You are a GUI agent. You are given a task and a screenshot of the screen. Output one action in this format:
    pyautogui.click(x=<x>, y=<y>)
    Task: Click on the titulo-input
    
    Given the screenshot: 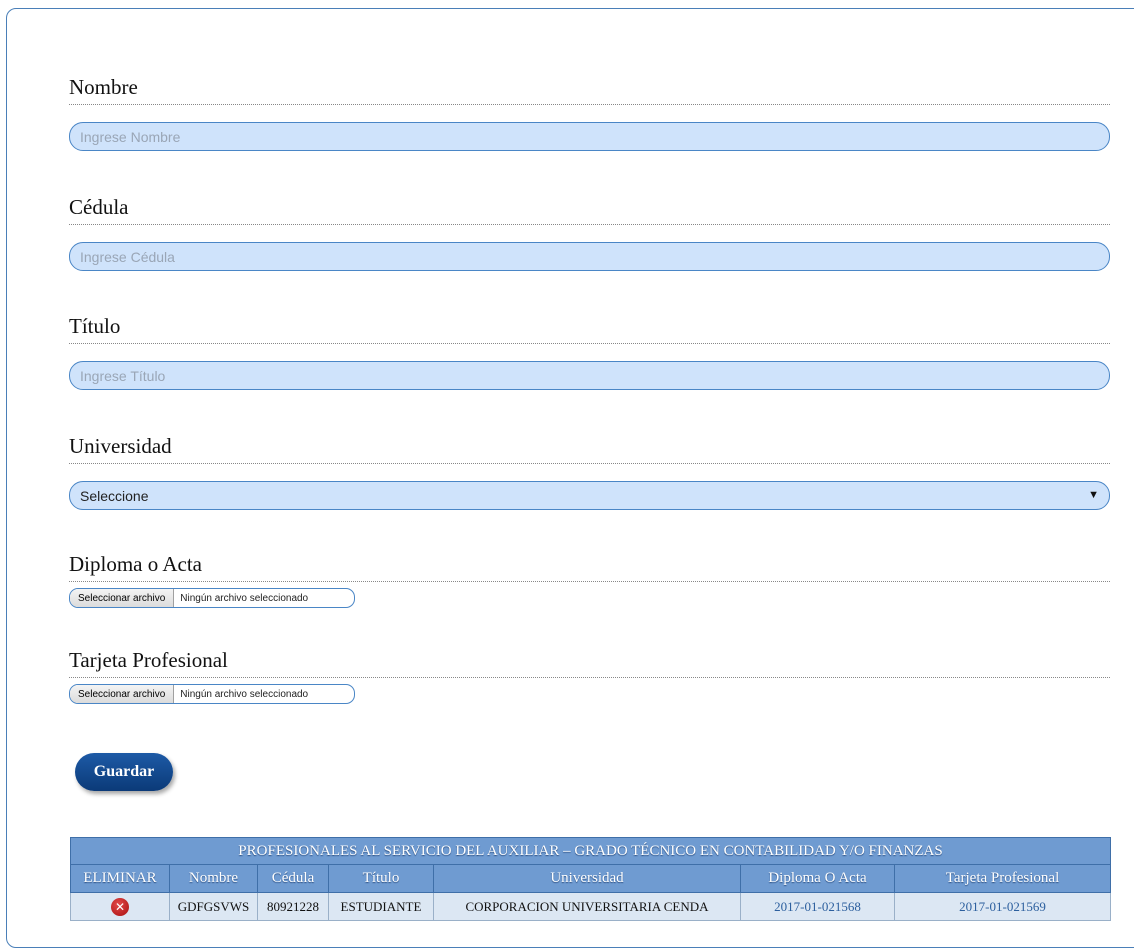 What is the action you would take?
    pyautogui.click(x=589, y=375)
    